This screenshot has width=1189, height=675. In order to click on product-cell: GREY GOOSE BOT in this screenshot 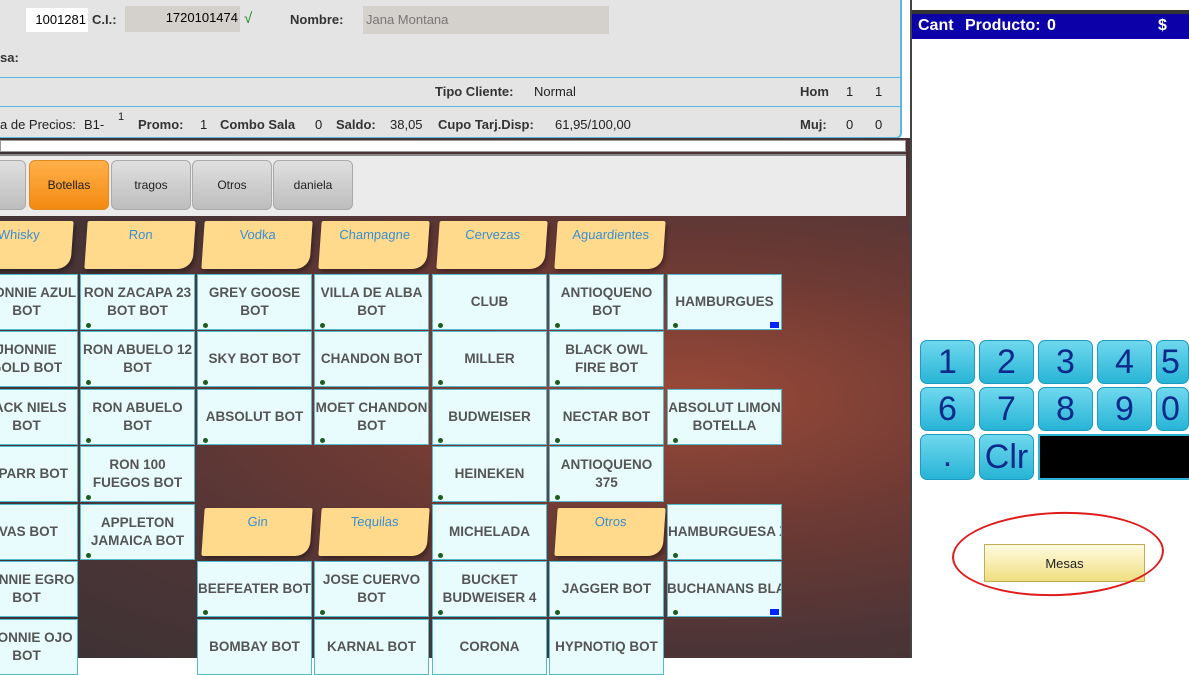, I will do `click(254, 302)`.